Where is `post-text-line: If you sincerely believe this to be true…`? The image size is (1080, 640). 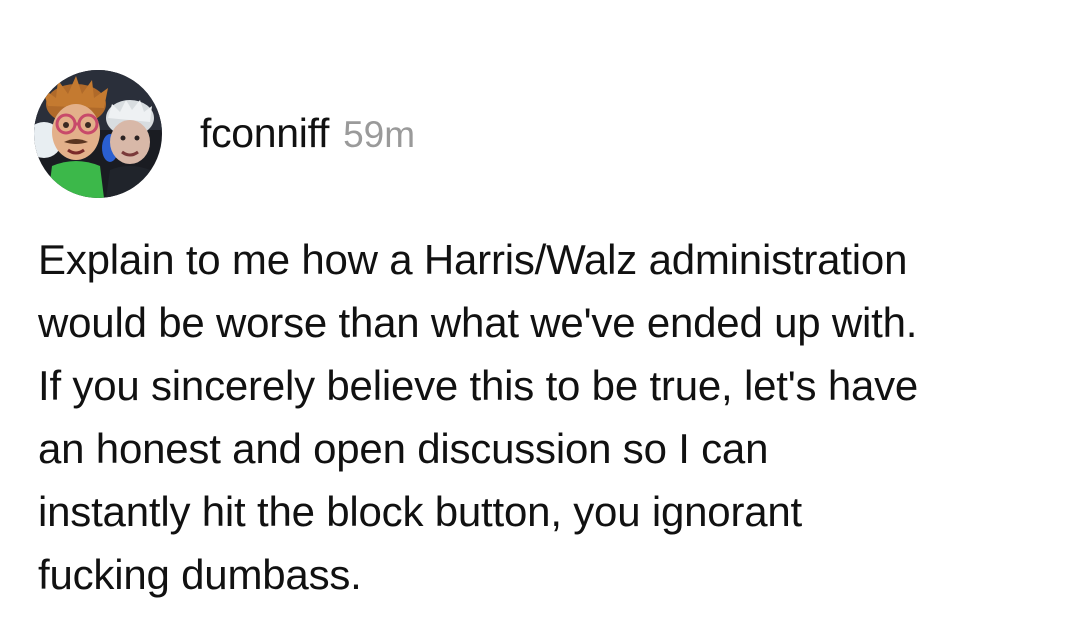 post-text-line: If you sincerely believe this to be true… is located at coordinates (478, 385).